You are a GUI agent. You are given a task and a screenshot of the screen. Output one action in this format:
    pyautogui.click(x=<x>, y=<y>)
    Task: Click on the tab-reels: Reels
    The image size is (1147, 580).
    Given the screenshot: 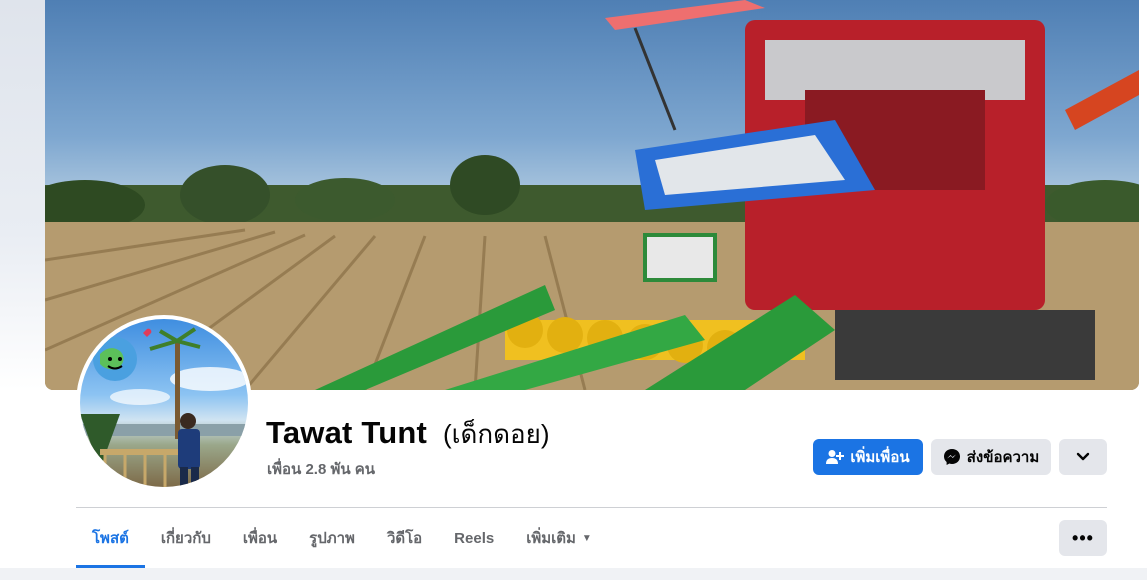 What is the action you would take?
    pyautogui.click(x=474, y=538)
    